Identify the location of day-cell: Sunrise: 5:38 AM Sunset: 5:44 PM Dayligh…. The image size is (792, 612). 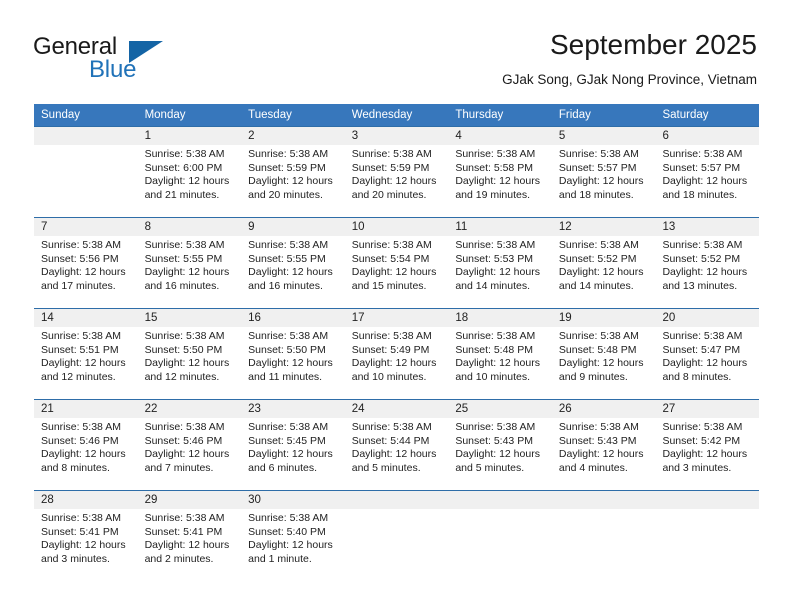
(397, 454).